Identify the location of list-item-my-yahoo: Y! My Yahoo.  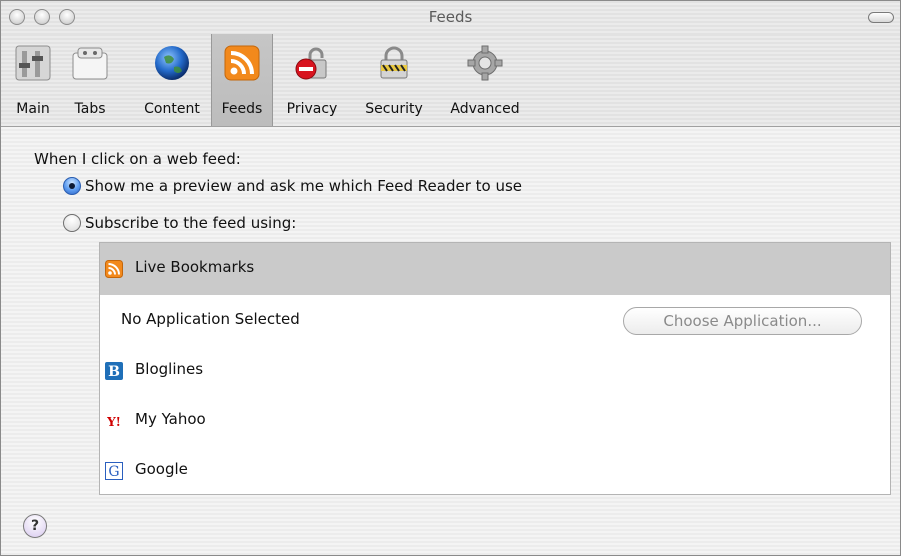
(495, 420).